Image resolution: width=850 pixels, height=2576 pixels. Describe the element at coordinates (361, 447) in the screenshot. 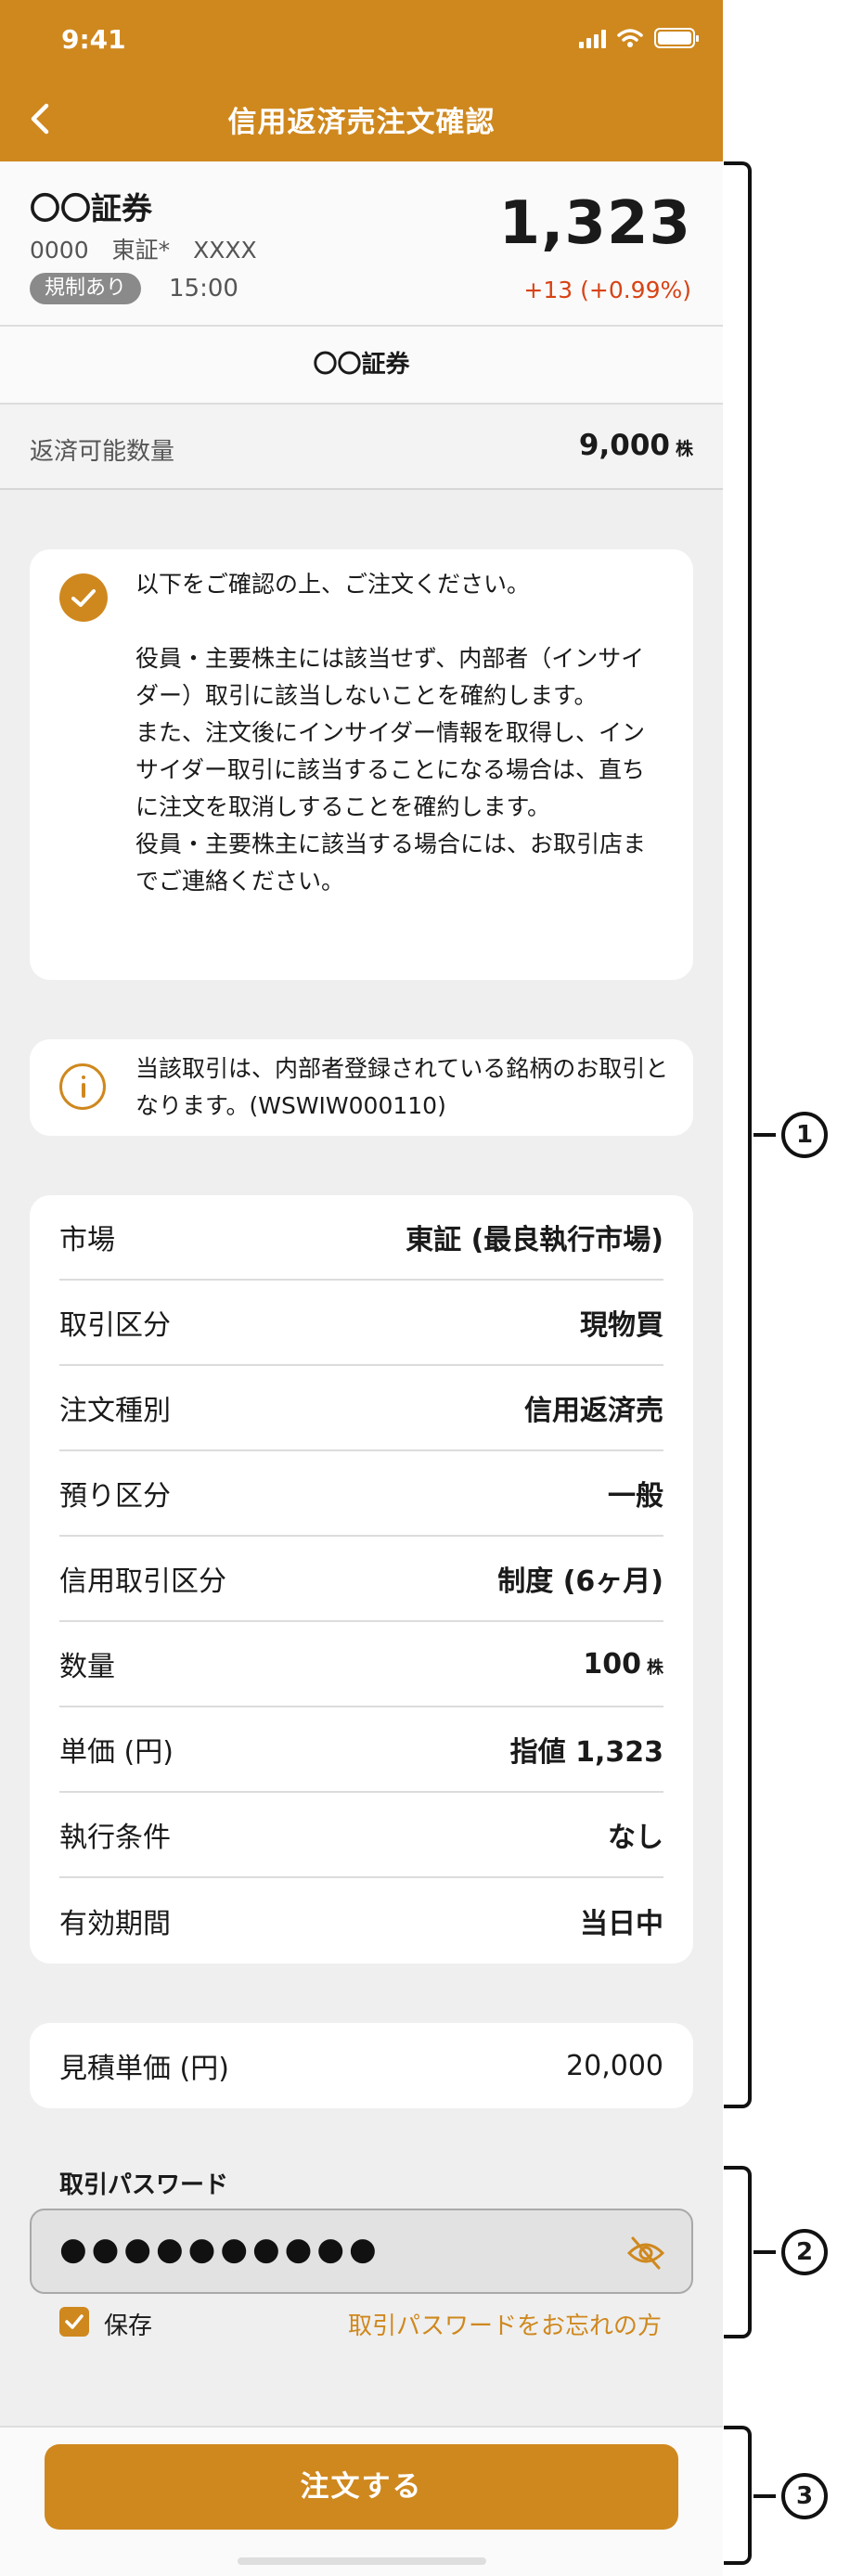

I see `available-quantity-row: 返済可能数量 9,000 株` at that location.